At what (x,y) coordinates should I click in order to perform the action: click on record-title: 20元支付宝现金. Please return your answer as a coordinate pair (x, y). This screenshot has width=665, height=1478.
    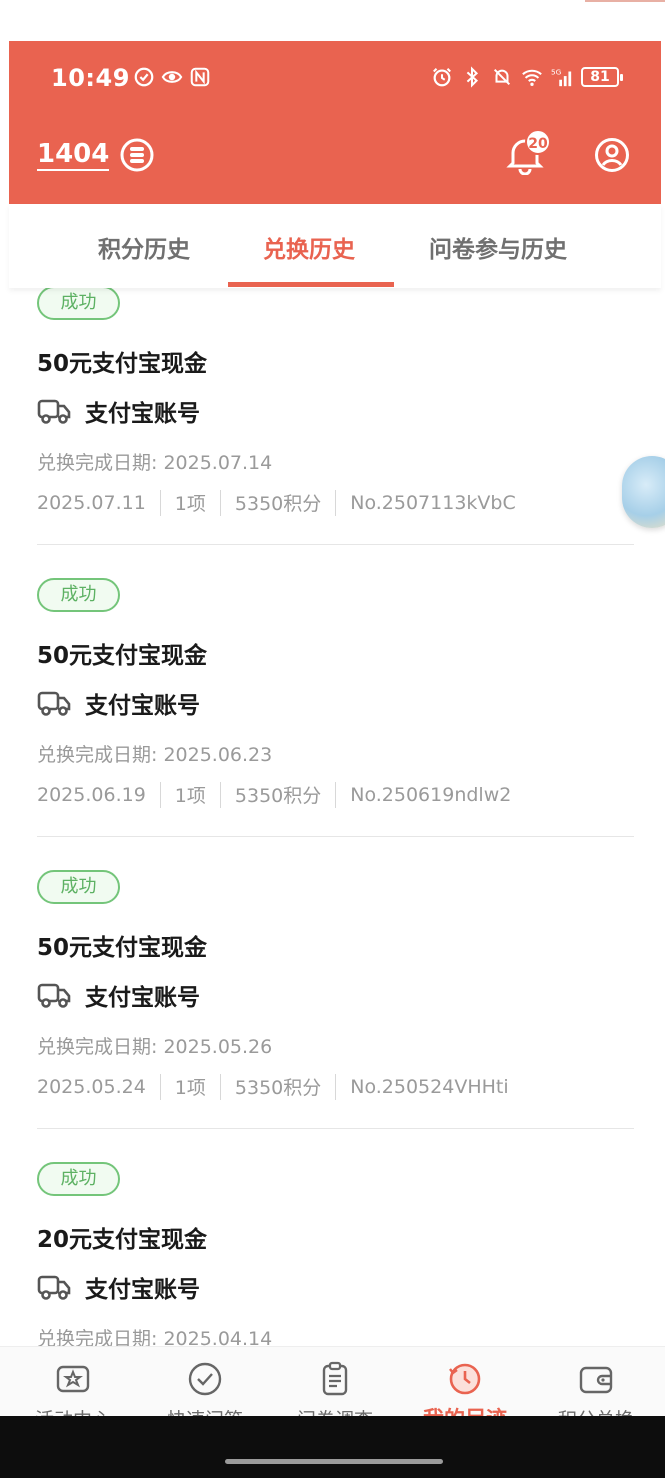
    Looking at the image, I should click on (122, 1240).